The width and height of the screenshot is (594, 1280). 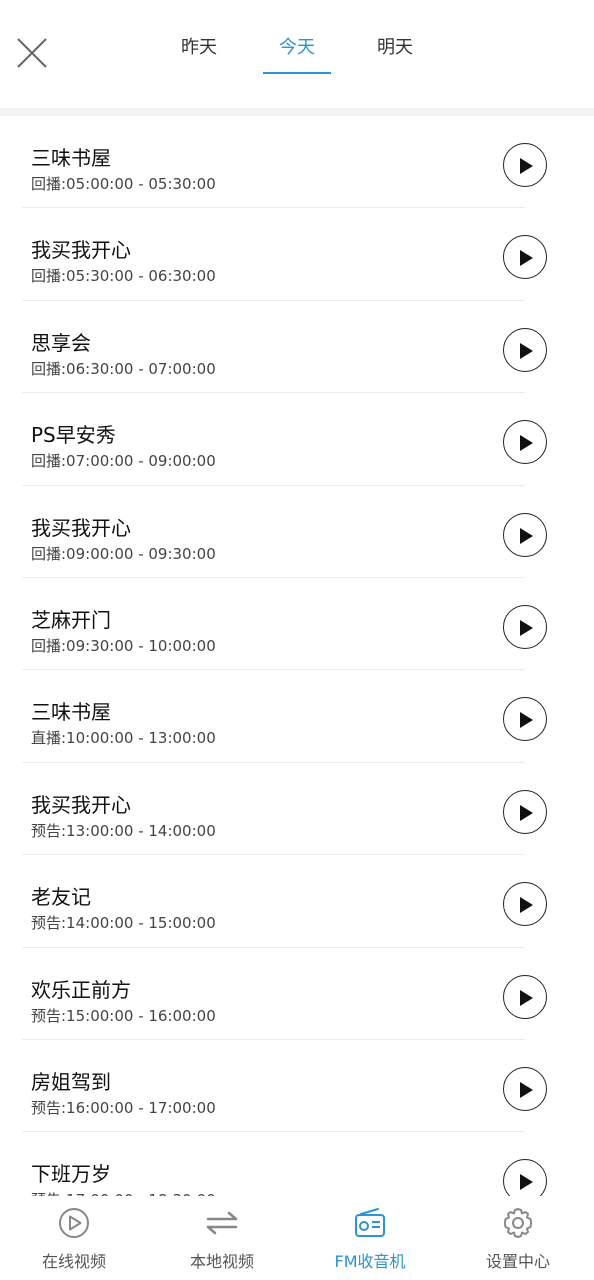 I want to click on nav-label-local-video: 本地视频, so click(x=221, y=1261).